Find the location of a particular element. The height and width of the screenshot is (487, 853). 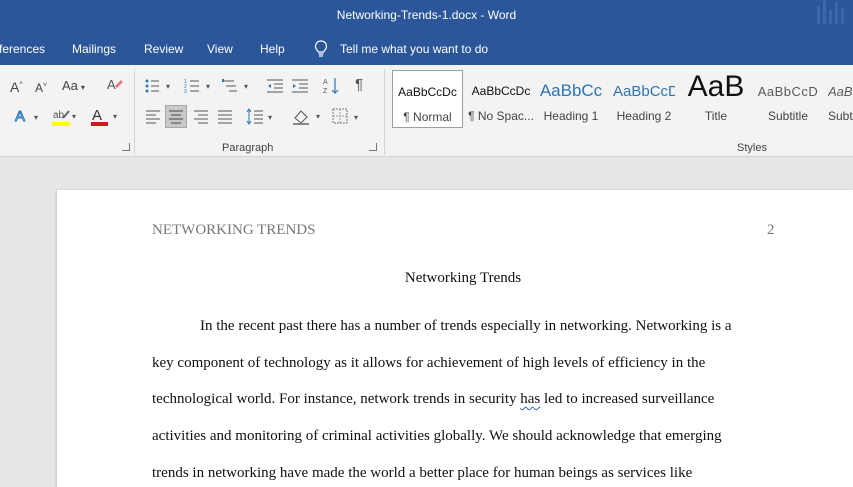

clear-formatting-icon: A is located at coordinates (115, 85).